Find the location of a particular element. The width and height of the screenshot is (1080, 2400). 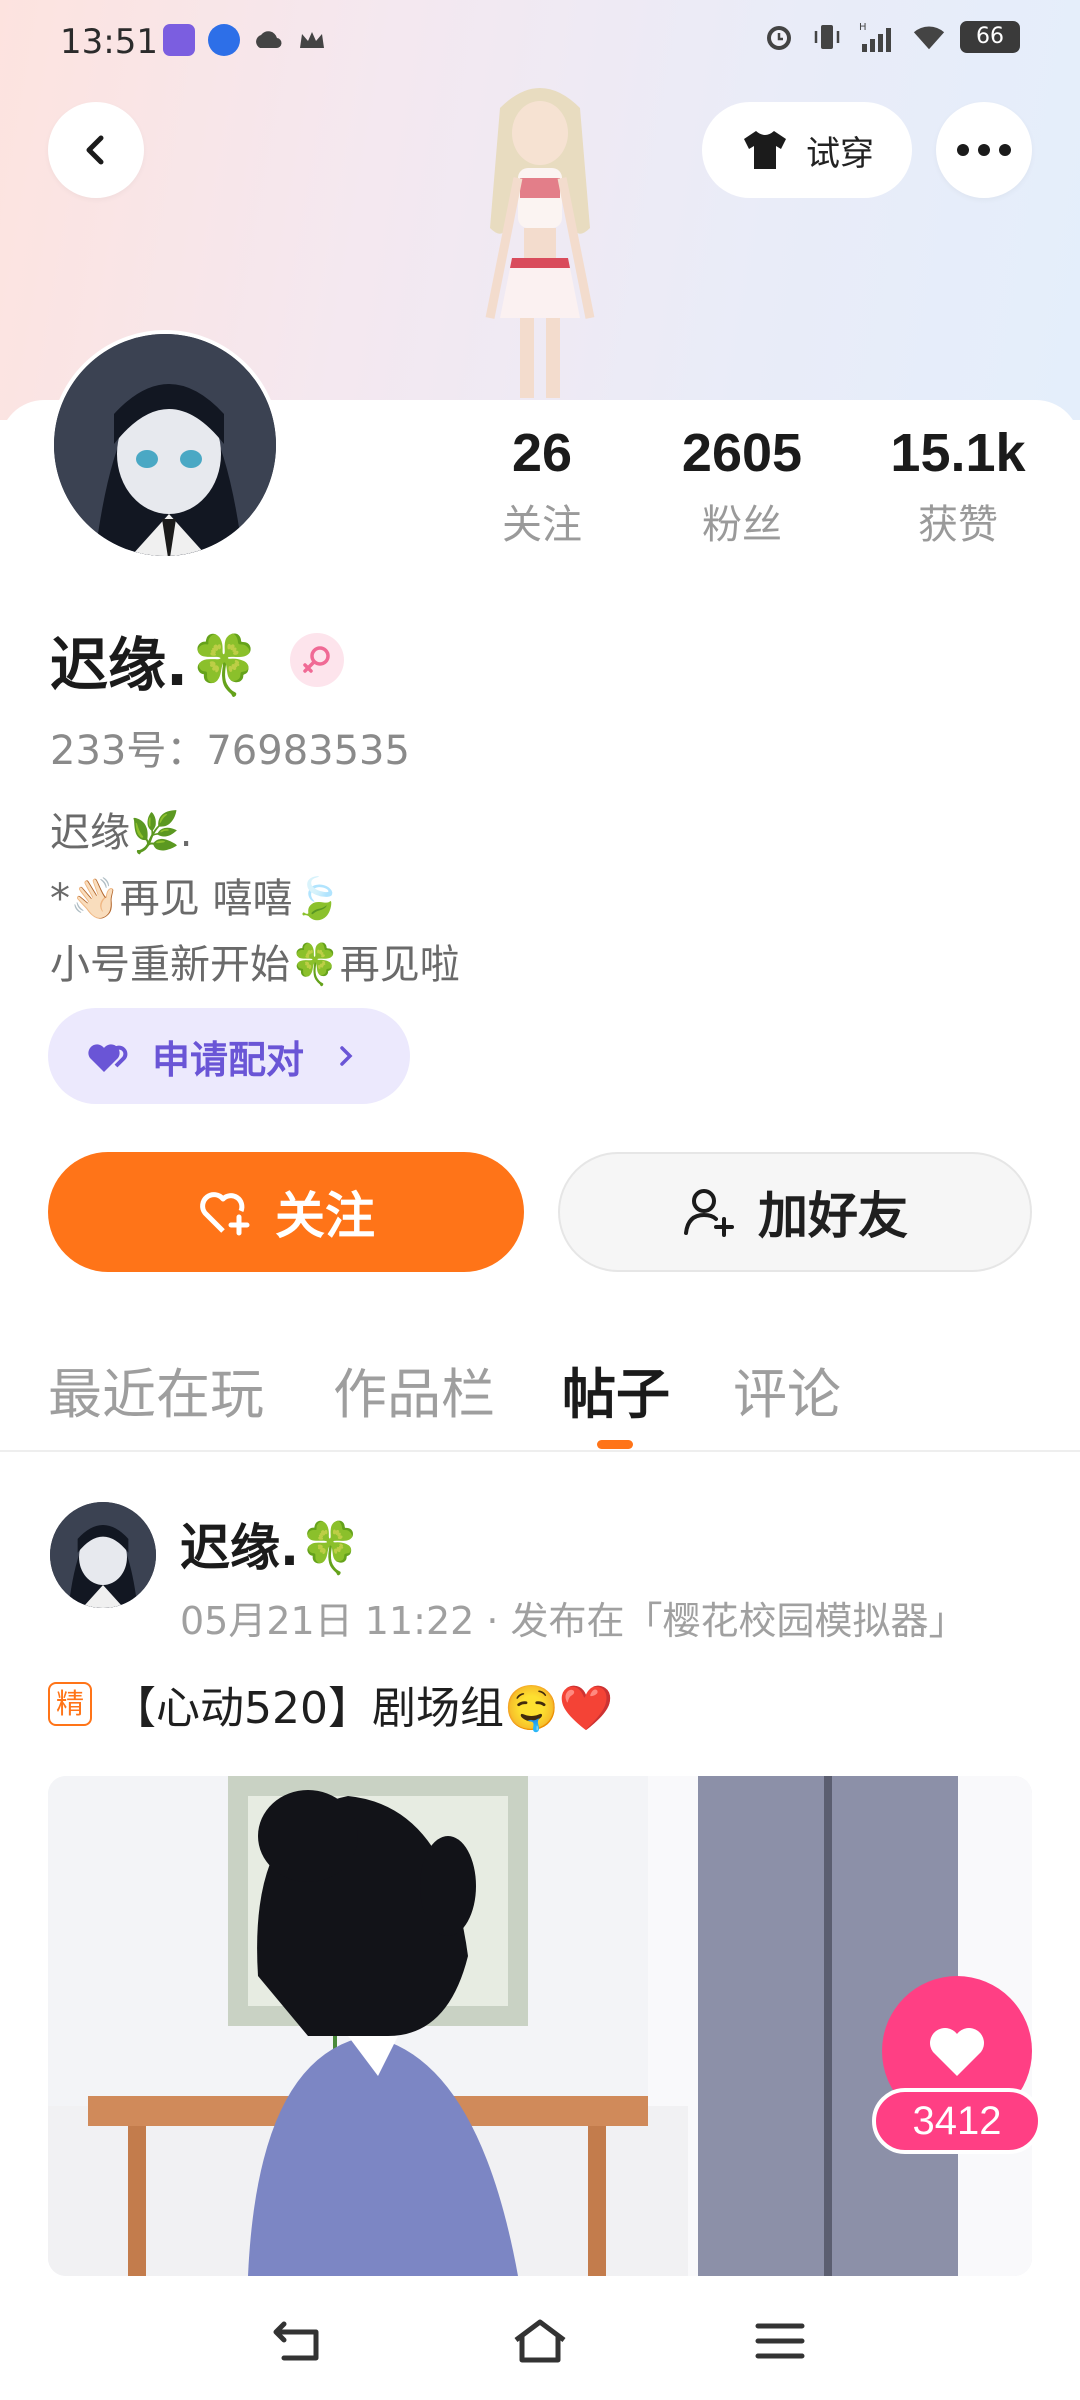

post-author-name: 迟缘.🍀 is located at coordinates (270, 1544).